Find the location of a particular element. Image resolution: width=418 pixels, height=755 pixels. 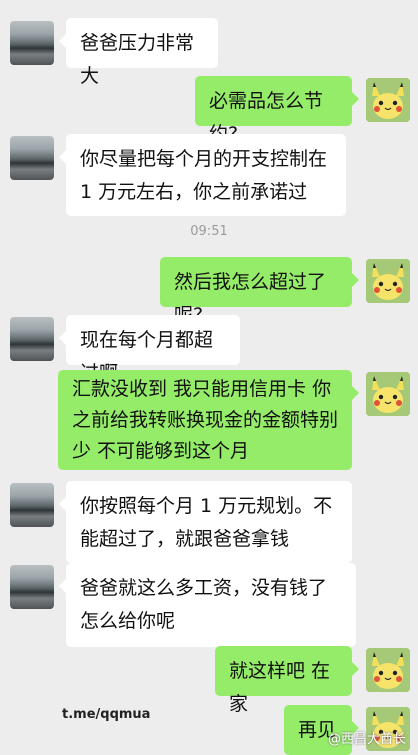

message-bubble: 必需品怎么节约? is located at coordinates (277, 110).